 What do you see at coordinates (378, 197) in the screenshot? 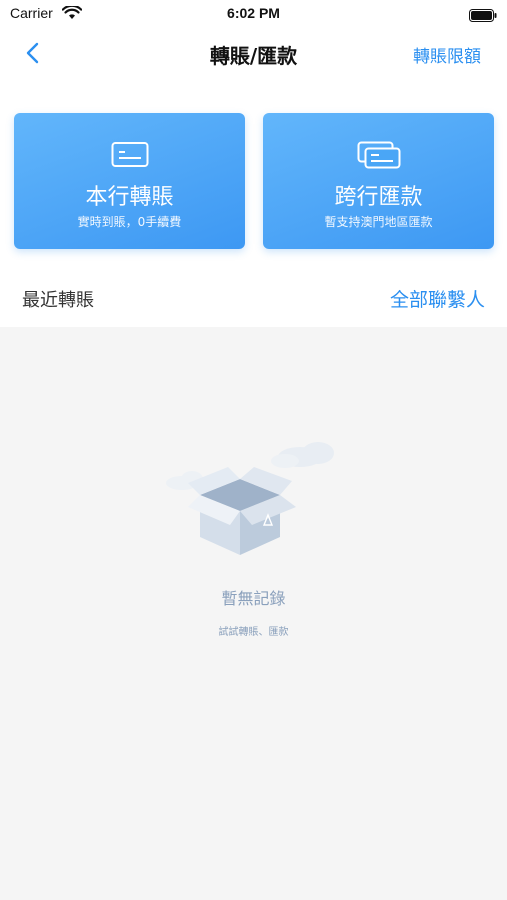
I see `card-title: 跨行匯款` at bounding box center [378, 197].